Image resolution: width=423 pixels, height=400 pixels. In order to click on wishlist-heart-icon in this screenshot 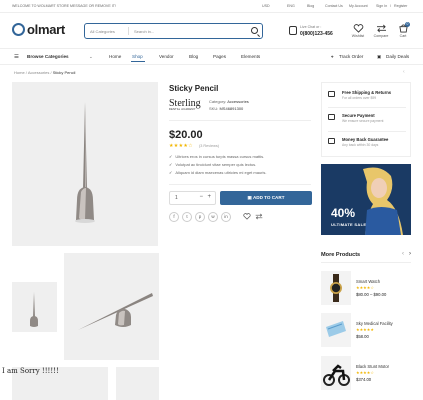, I will do `click(247, 216)`.